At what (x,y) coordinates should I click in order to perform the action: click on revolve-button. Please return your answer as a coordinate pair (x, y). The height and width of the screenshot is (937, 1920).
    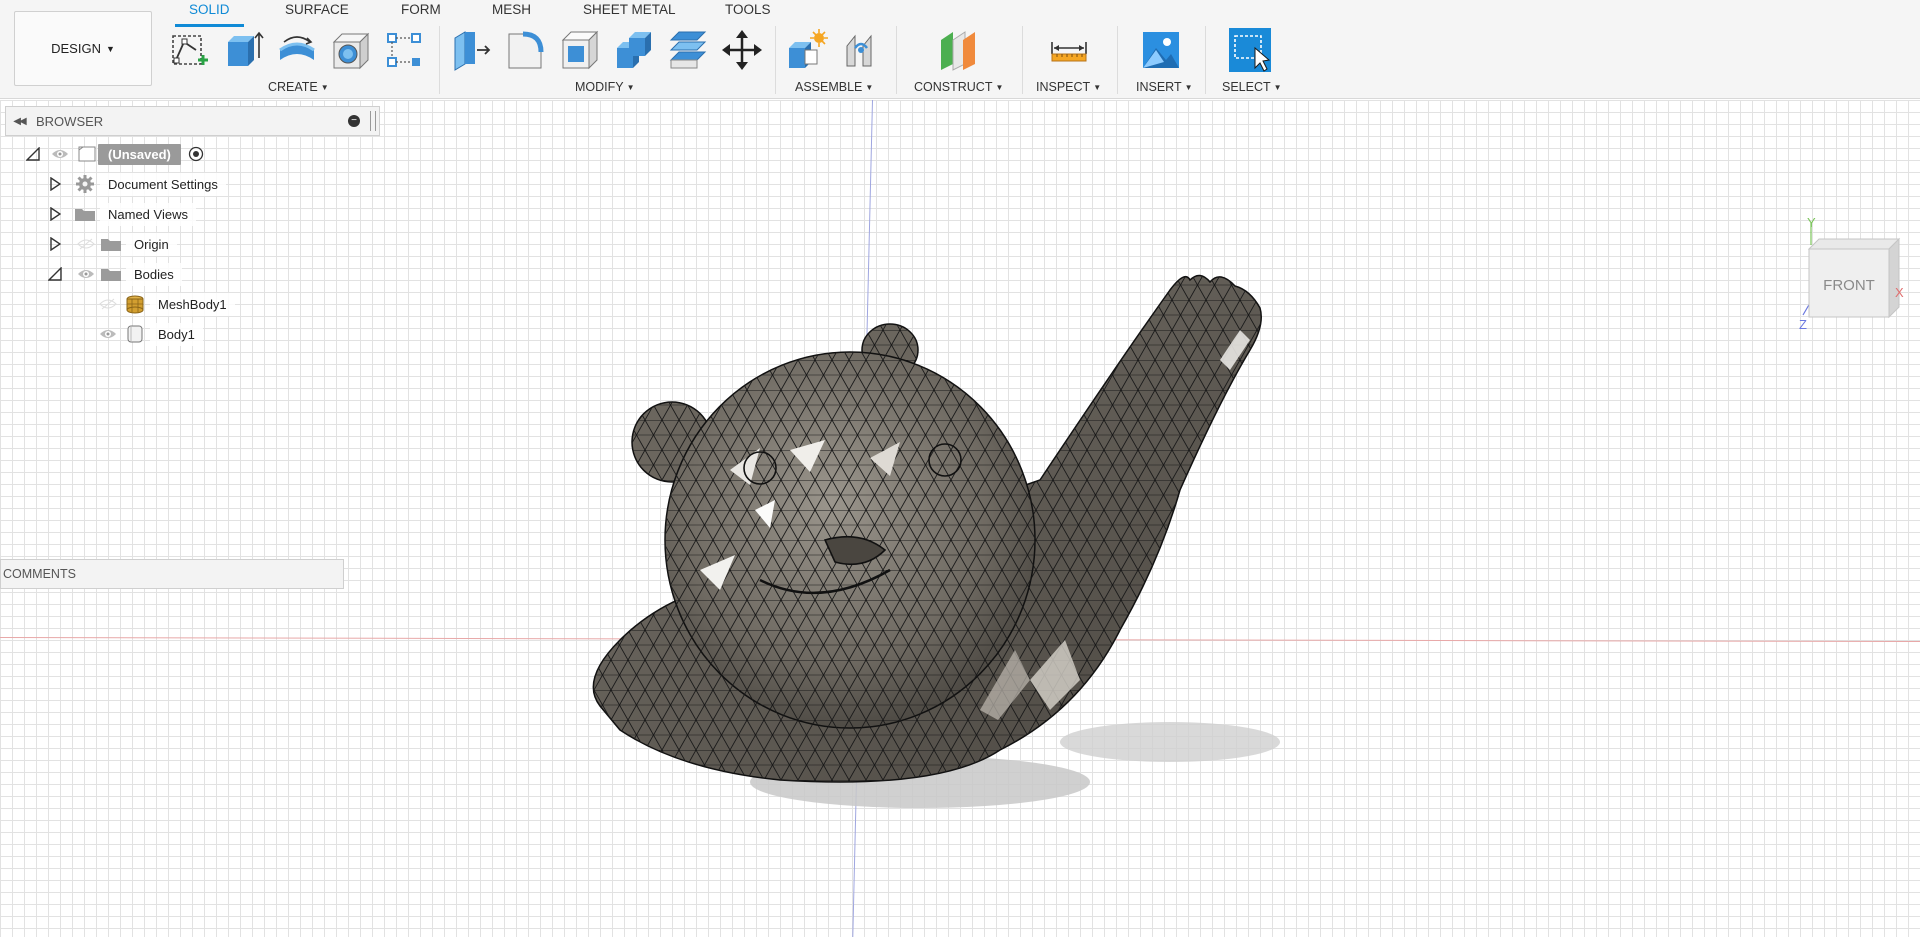
    Looking at the image, I should click on (297, 50).